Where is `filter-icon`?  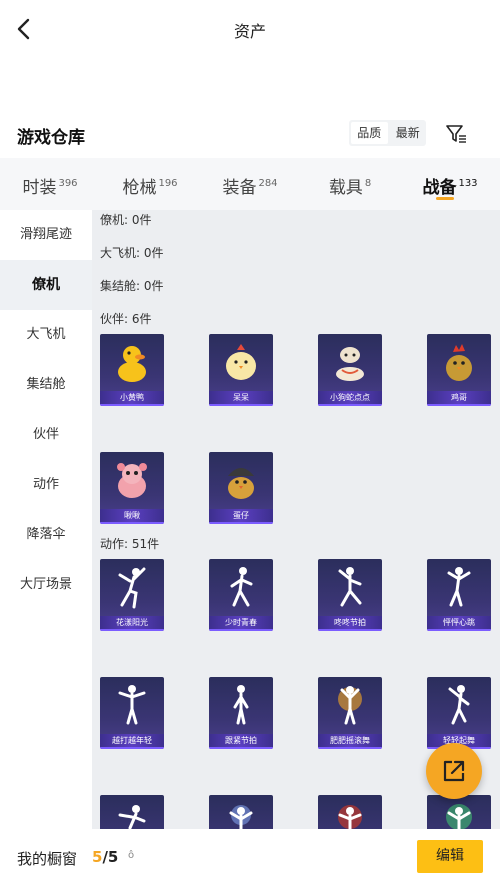 filter-icon is located at coordinates (456, 134).